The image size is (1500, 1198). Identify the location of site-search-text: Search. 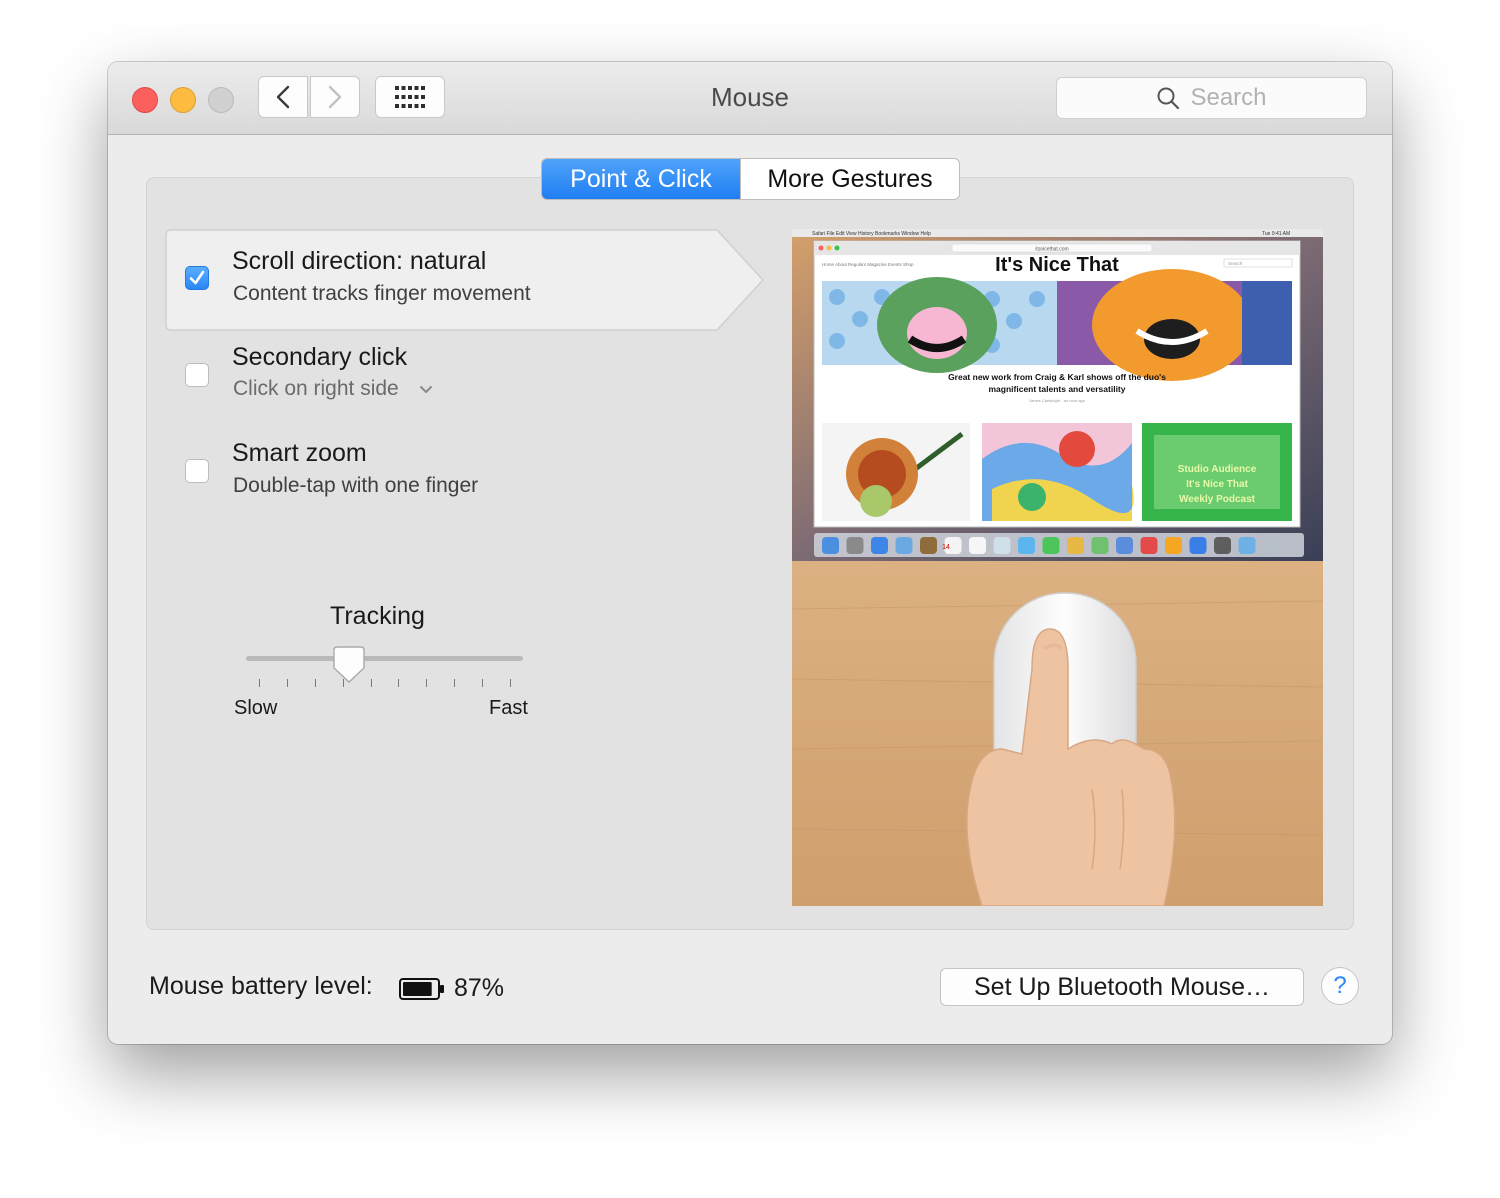
(1235, 263).